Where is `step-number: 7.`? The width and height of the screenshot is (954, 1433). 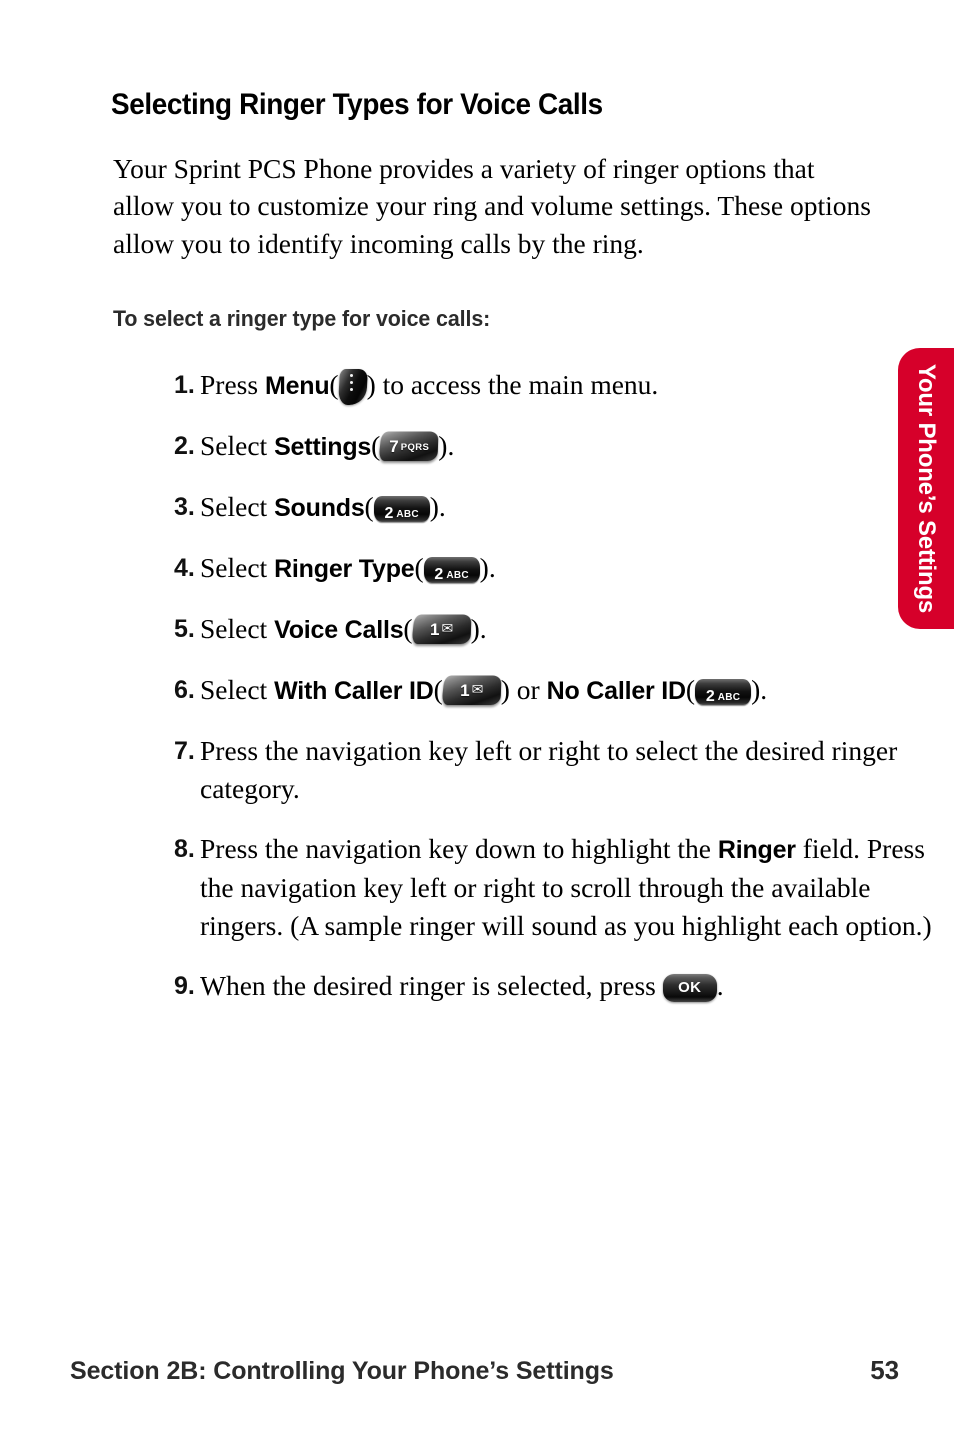
step-number: 7. is located at coordinates (184, 751).